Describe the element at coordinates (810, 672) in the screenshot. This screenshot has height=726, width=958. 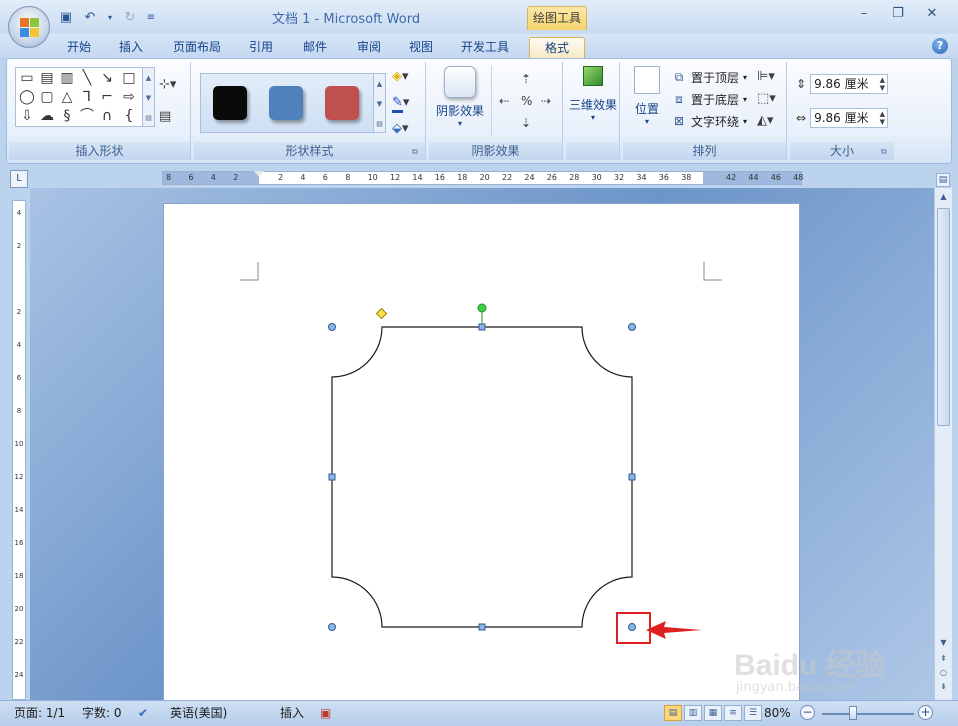
I see `baidu-watermark: Baidu 经验 jingyan.baidu.com` at that location.